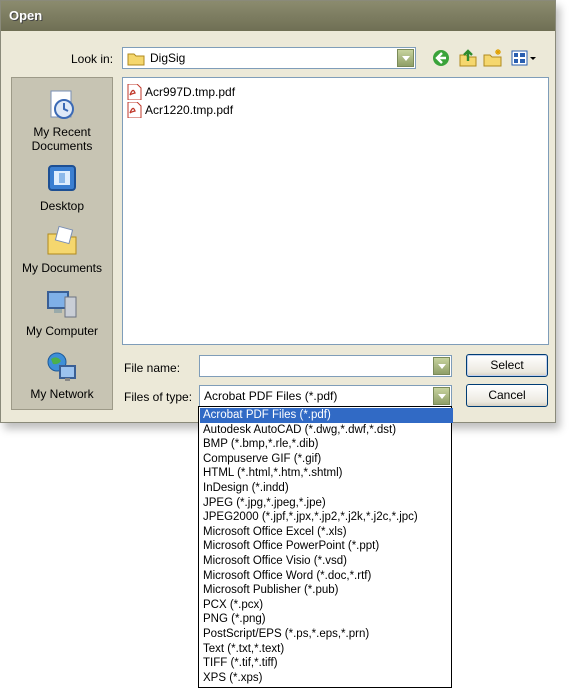  I want to click on file-type-option: Microsoft Publisher (*.pub), so click(326, 590).